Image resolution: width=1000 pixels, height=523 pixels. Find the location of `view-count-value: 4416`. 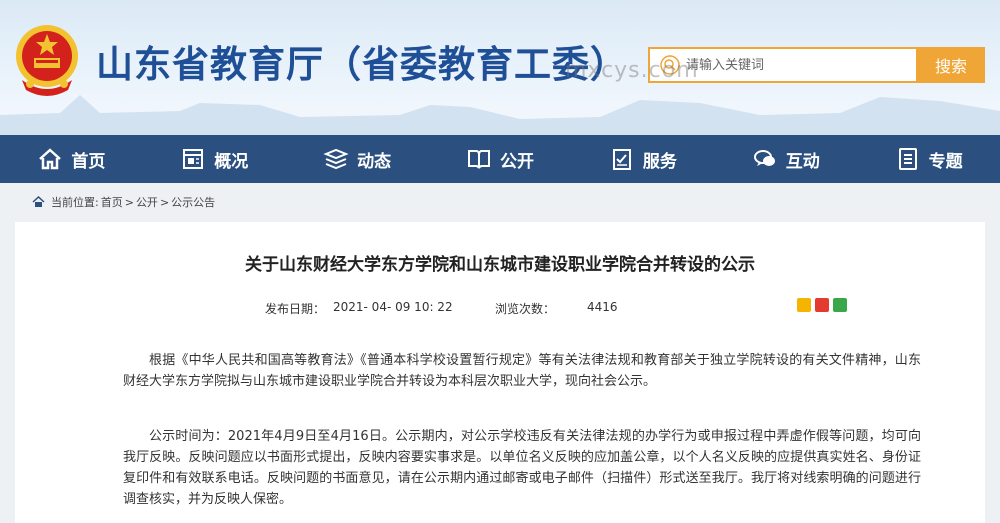

view-count-value: 4416 is located at coordinates (602, 307).